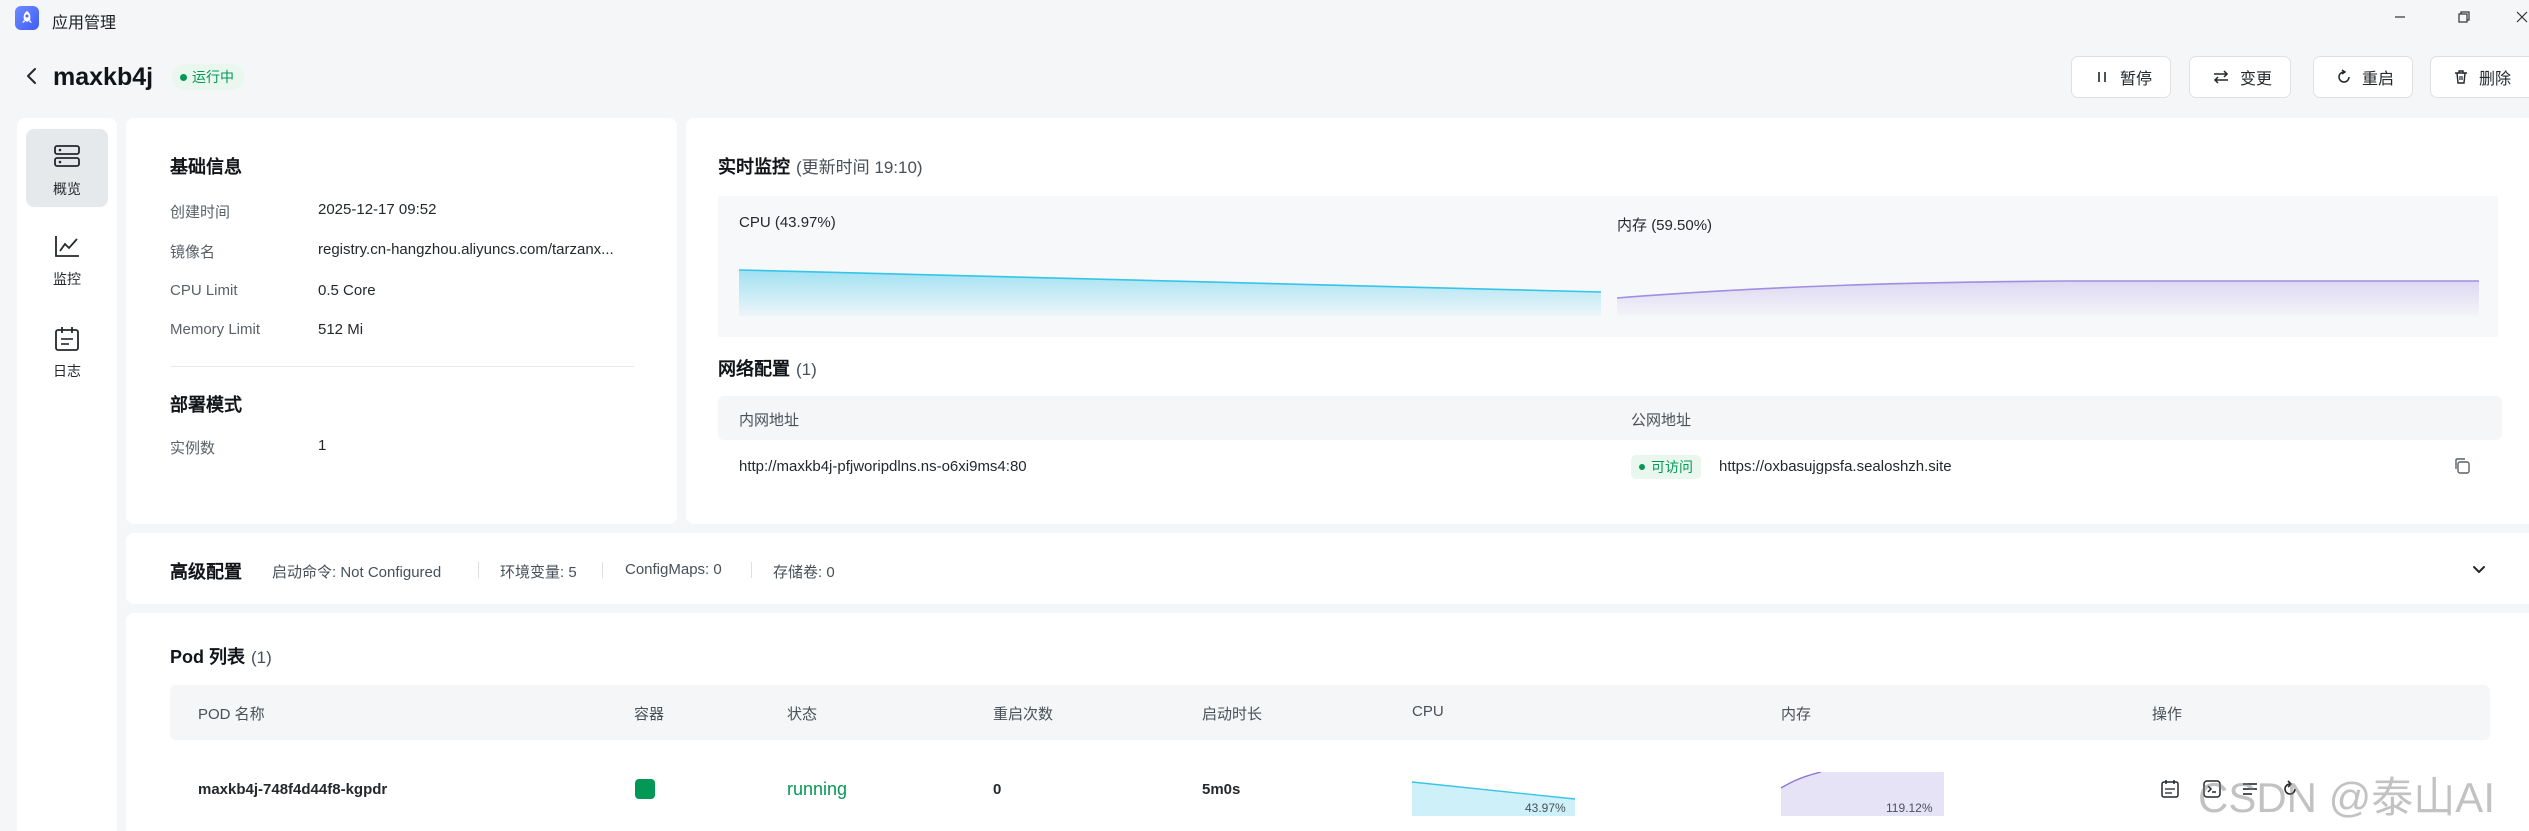 This screenshot has width=2529, height=831. Describe the element at coordinates (2346, 797) in the screenshot. I see `watermark: CSDN @泰山AI` at that location.